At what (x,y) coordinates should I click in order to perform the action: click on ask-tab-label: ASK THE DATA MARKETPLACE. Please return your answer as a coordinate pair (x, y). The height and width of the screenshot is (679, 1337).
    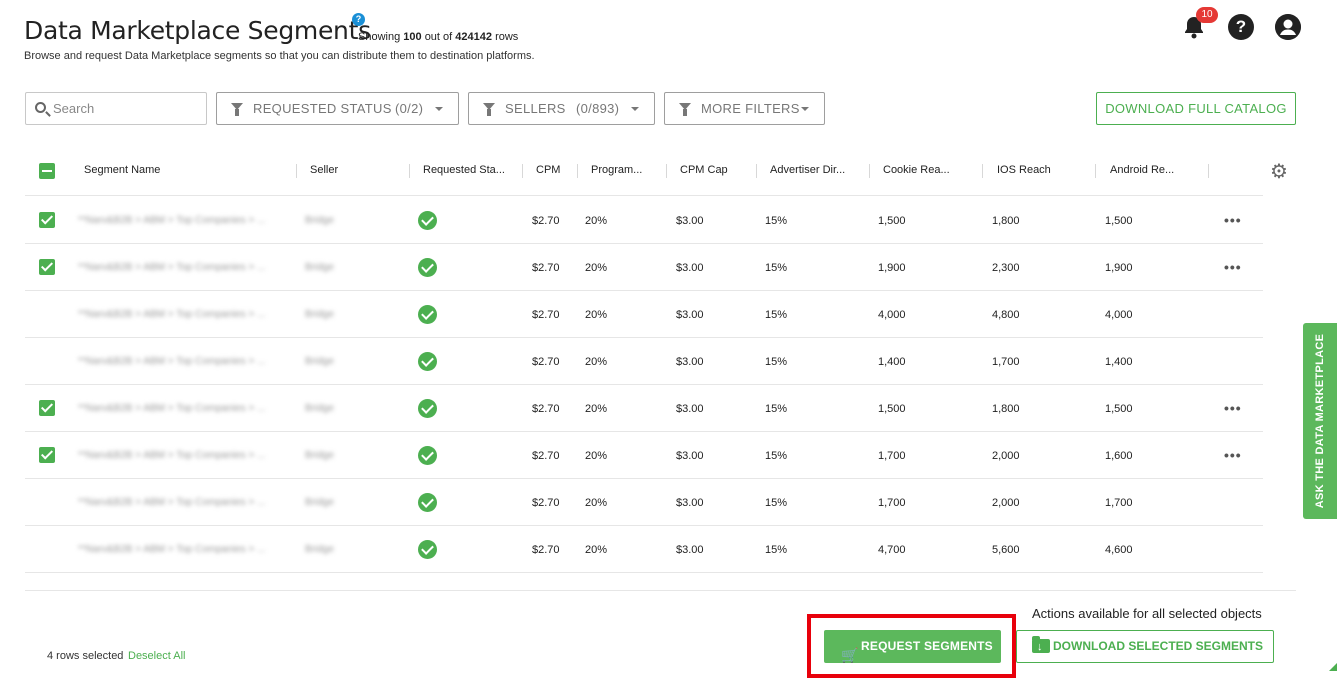
    Looking at the image, I should click on (1320, 421).